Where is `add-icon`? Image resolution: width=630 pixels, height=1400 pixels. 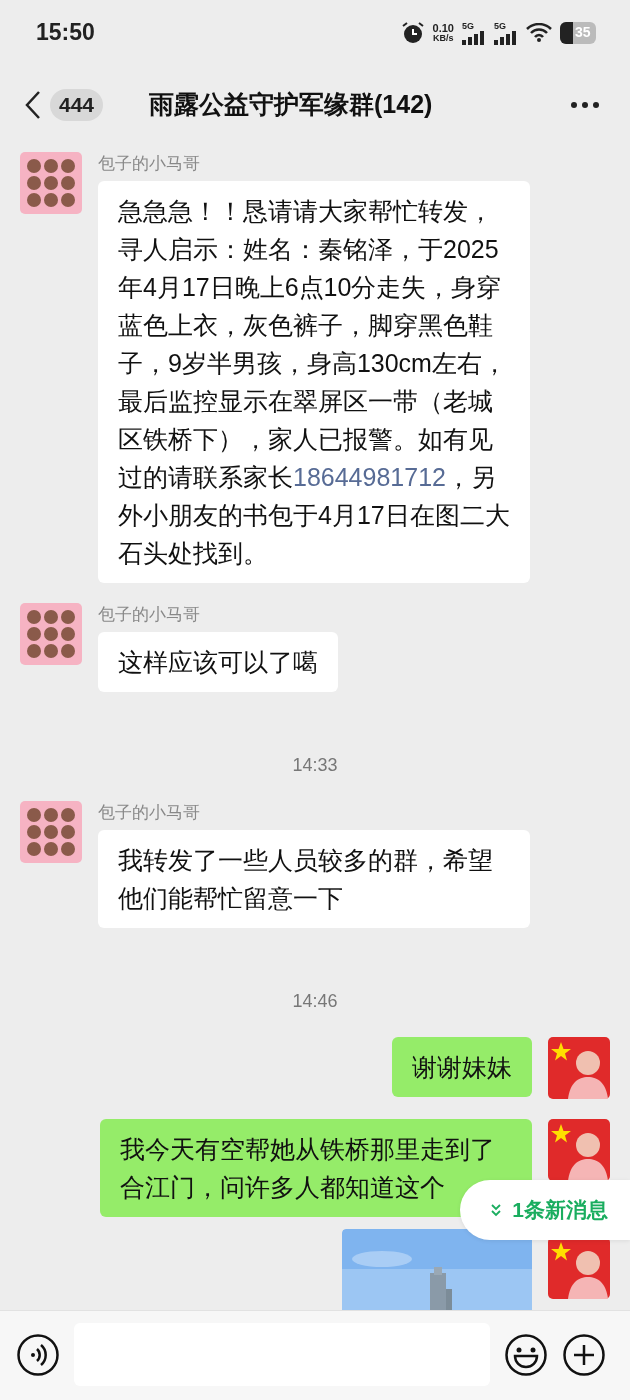
add-icon is located at coordinates (584, 1355).